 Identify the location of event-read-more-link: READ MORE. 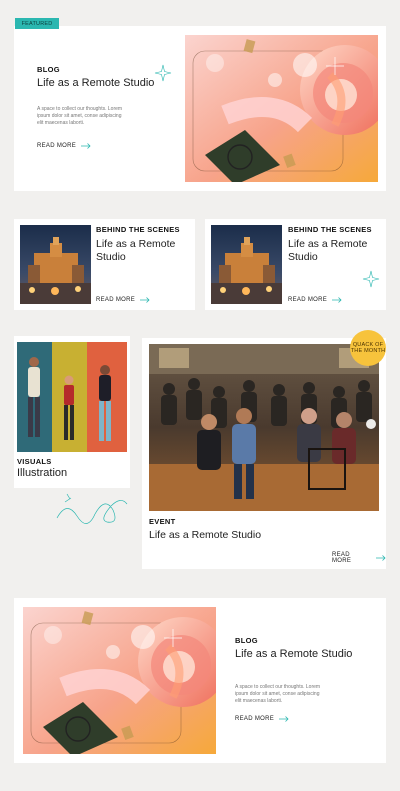
(359, 558).